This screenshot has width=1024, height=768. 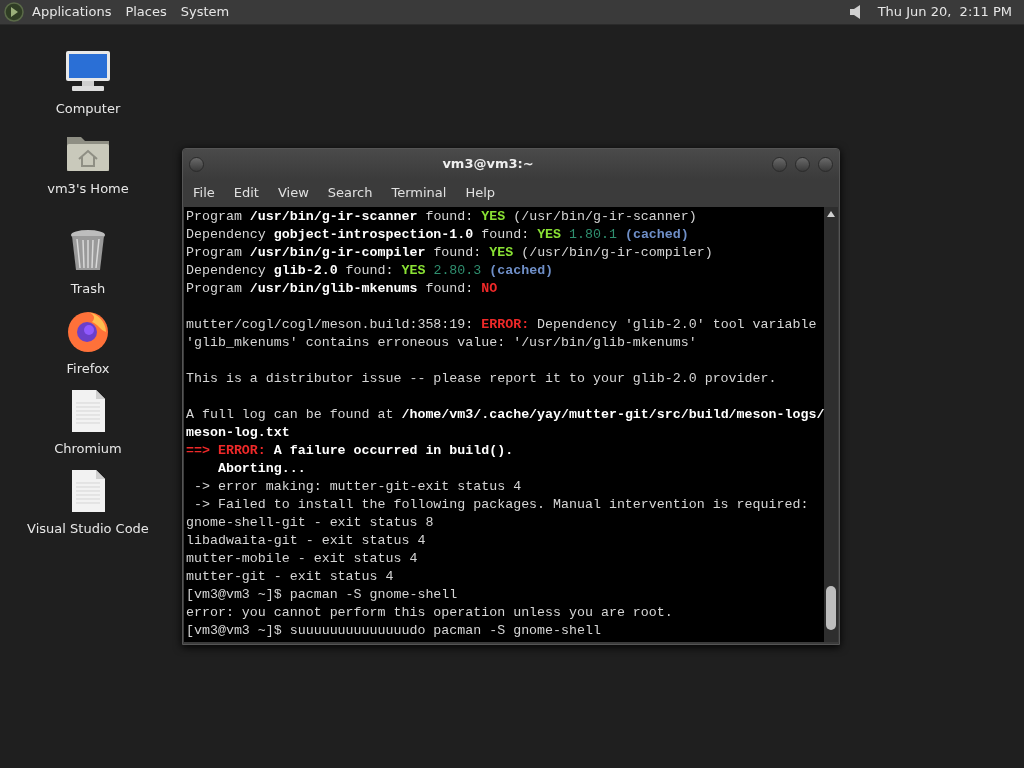 I want to click on distro-logo-icon, so click(x=14, y=12).